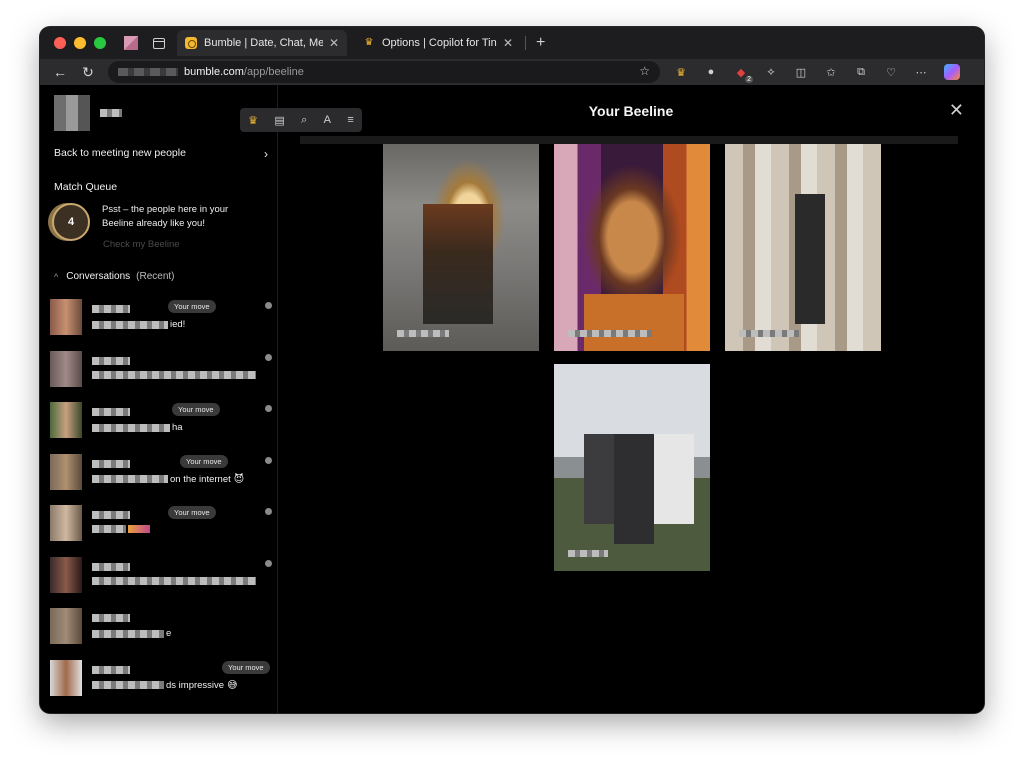 The height and width of the screenshot is (768, 1024). I want to click on ublock-extension-icon: ◆ 2, so click(743, 74).